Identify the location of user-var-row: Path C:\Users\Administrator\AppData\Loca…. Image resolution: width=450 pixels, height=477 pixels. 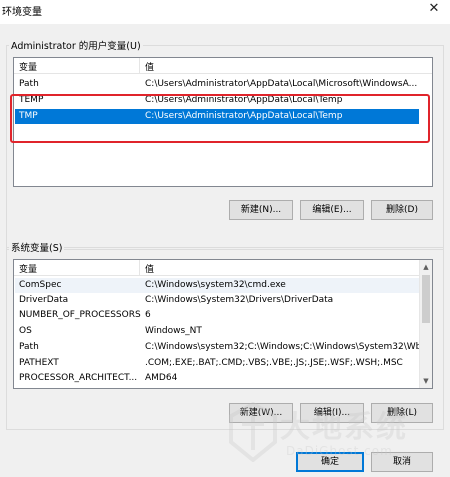
(217, 84).